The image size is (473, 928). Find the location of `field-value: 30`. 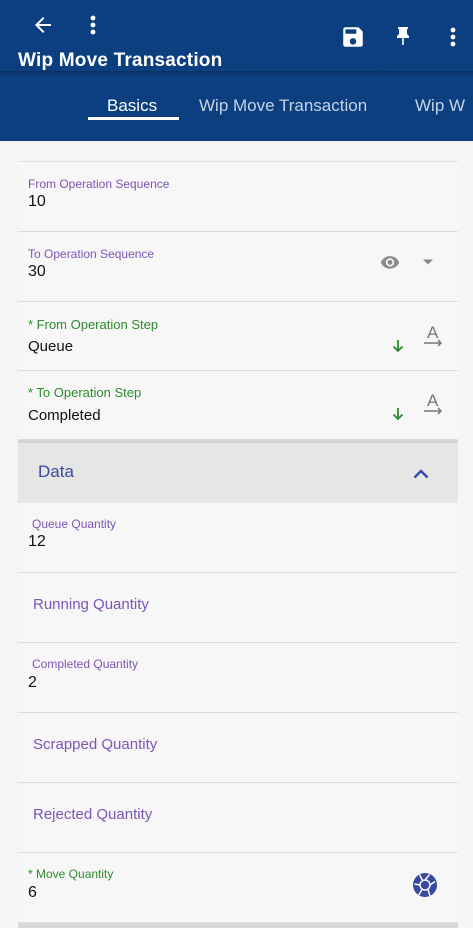

field-value: 30 is located at coordinates (37, 271).